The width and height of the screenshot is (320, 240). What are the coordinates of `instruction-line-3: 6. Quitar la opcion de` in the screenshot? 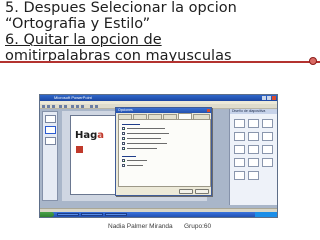 It's located at (83, 40).